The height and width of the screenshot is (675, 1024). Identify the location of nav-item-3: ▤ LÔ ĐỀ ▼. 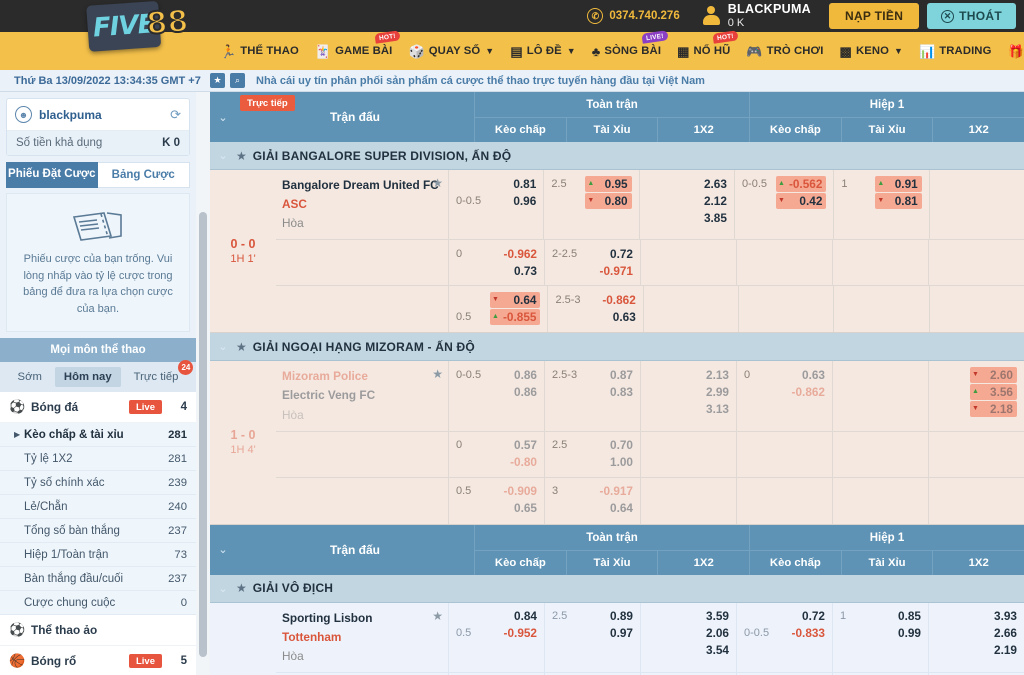
(542, 51).